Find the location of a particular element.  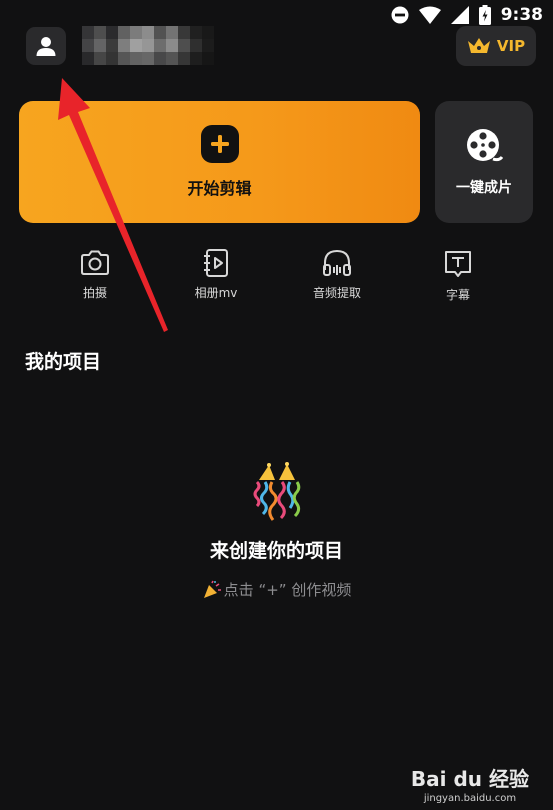

empty-hint-text: 点击 “+” 创作视频 is located at coordinates (287, 590).